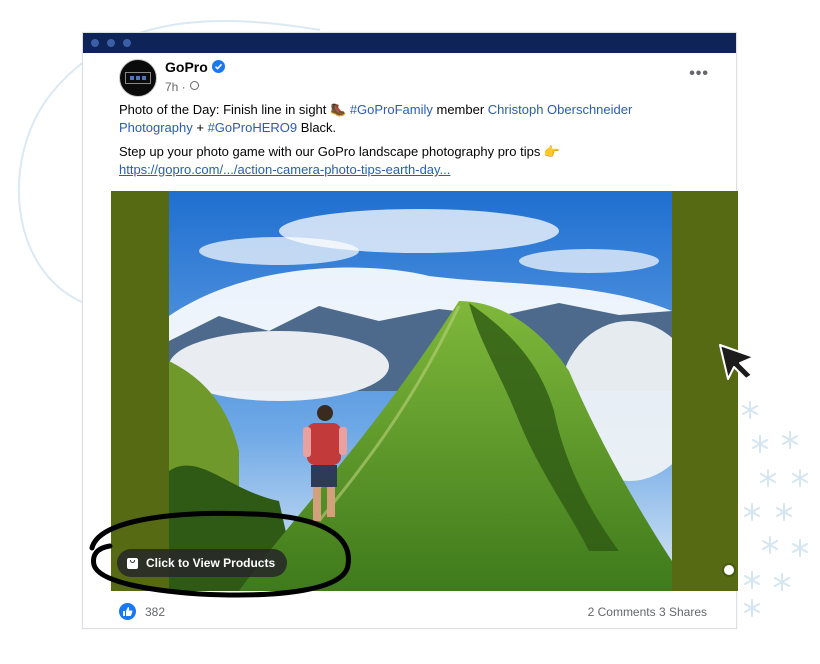  What do you see at coordinates (414, 79) in the screenshot?
I see `post-header: GoPro 7h · •••` at bounding box center [414, 79].